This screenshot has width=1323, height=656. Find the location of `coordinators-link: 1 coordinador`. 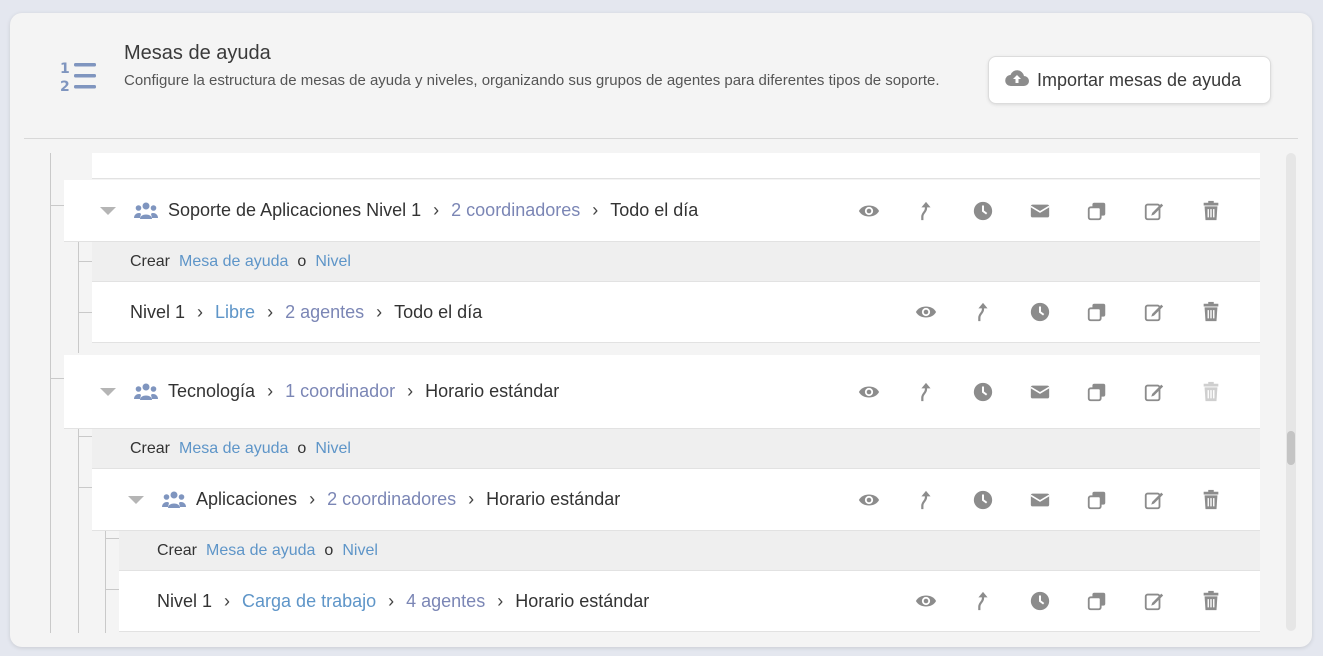

coordinators-link: 1 coordinador is located at coordinates (340, 391).